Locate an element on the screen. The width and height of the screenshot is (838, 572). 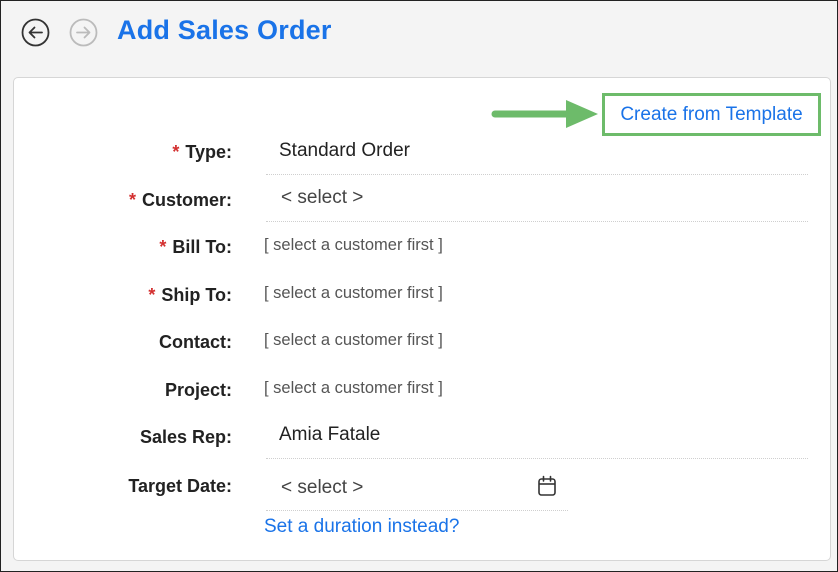
project-hint: [ select a customer first ] is located at coordinates (353, 388).